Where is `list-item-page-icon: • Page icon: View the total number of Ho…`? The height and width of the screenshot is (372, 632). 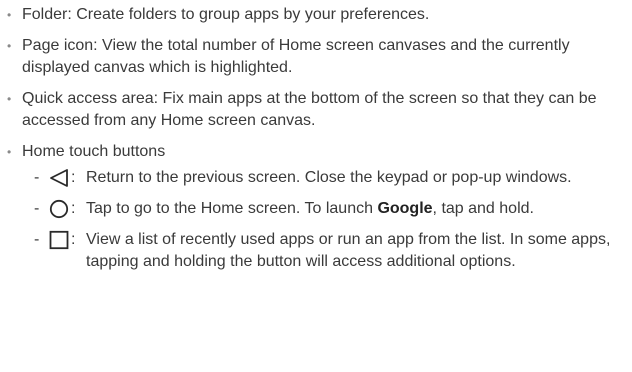 list-item-page-icon: • Page icon: View the total number of Ho… is located at coordinates (300, 57).